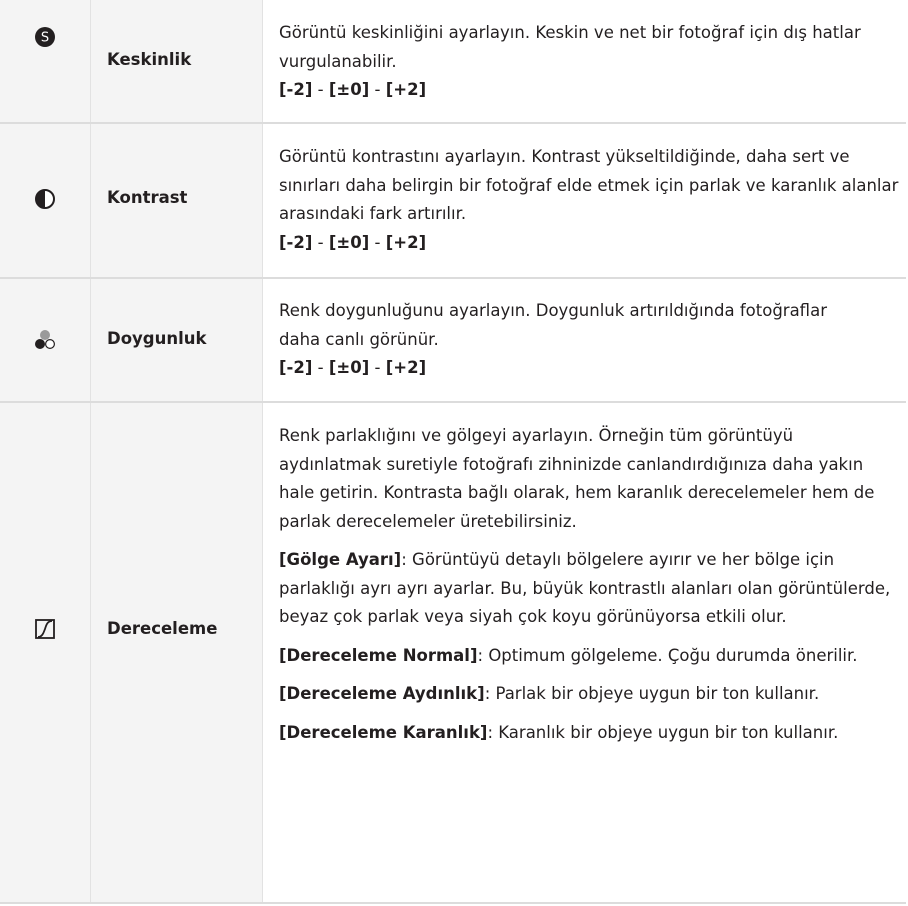 This screenshot has width=908, height=906. I want to click on option-name: [Gölge Ayarı], so click(340, 559).